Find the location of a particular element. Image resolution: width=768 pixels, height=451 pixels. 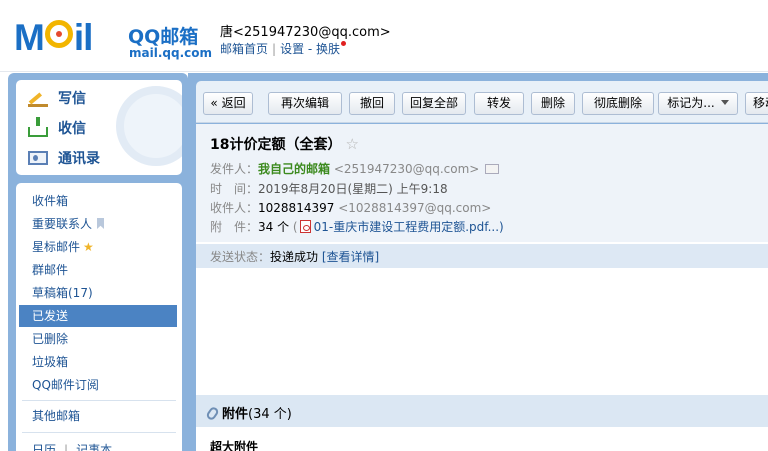

receive-button: 收信 is located at coordinates (57, 127).